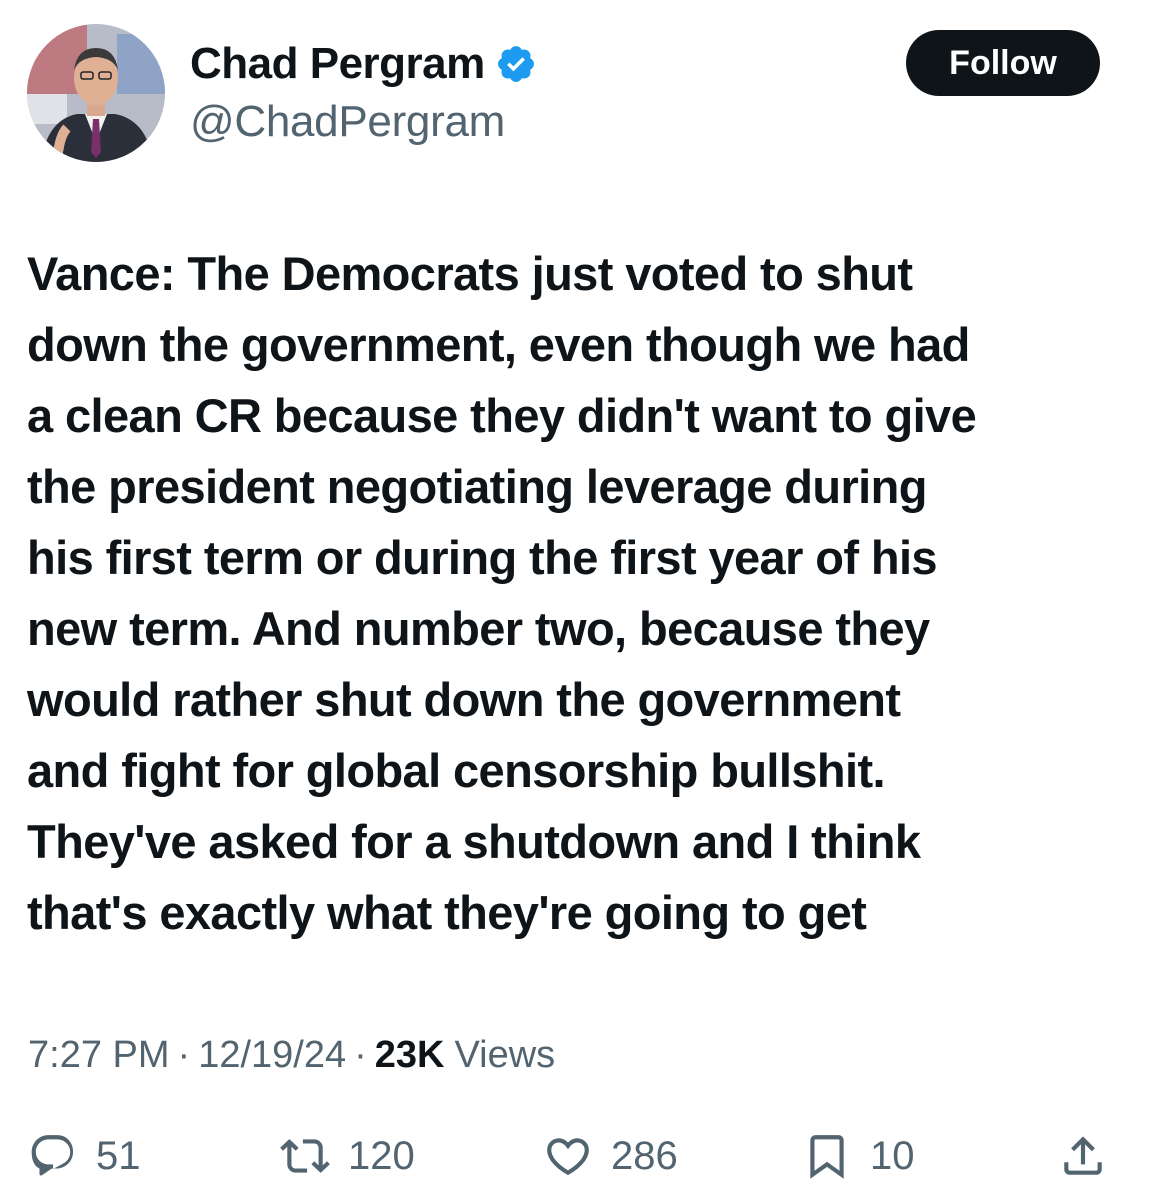 The width and height of the screenshot is (1150, 1200). Describe the element at coordinates (381, 1156) in the screenshot. I see `repost-count: 120` at that location.